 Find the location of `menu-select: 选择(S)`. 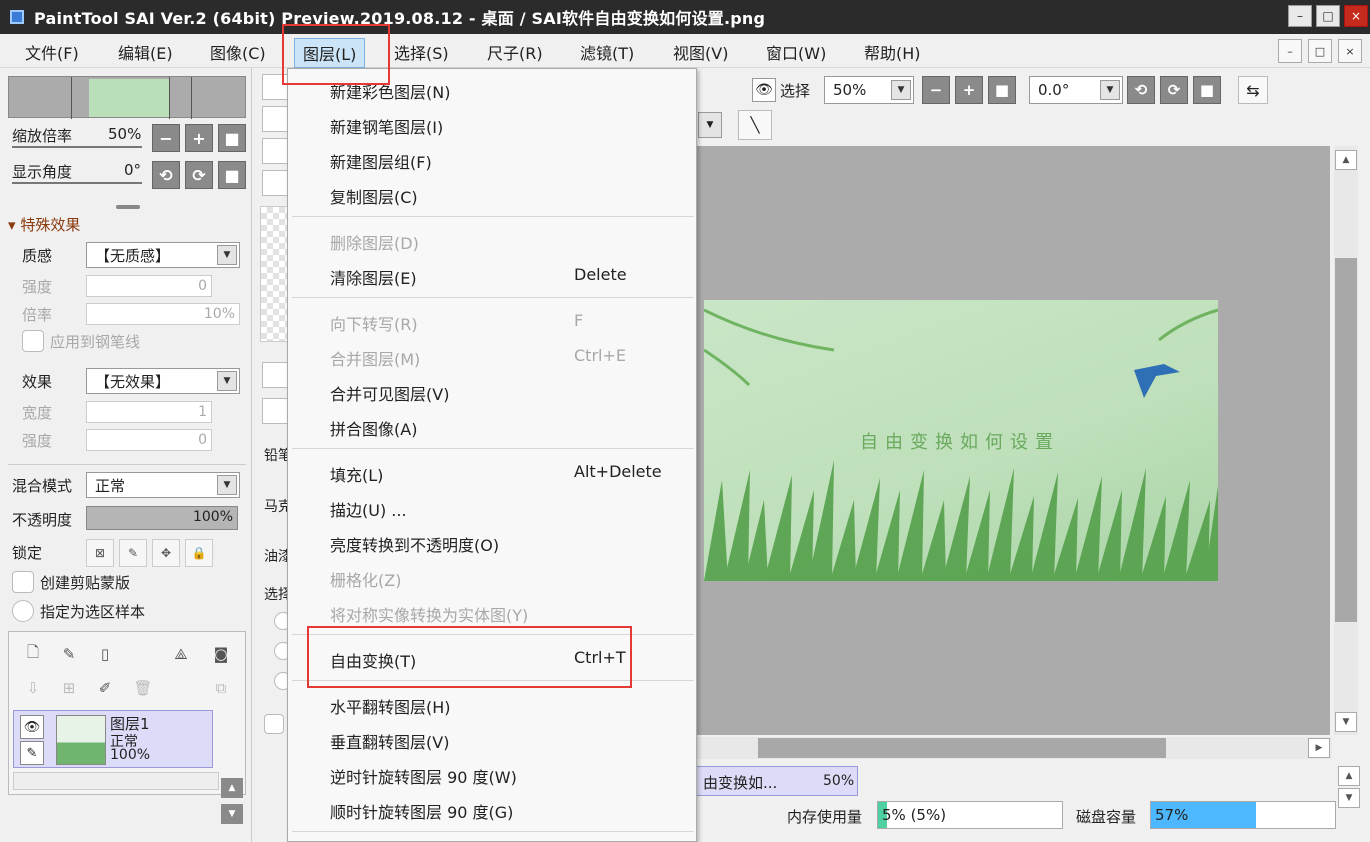

menu-select: 选择(S) is located at coordinates (421, 52).